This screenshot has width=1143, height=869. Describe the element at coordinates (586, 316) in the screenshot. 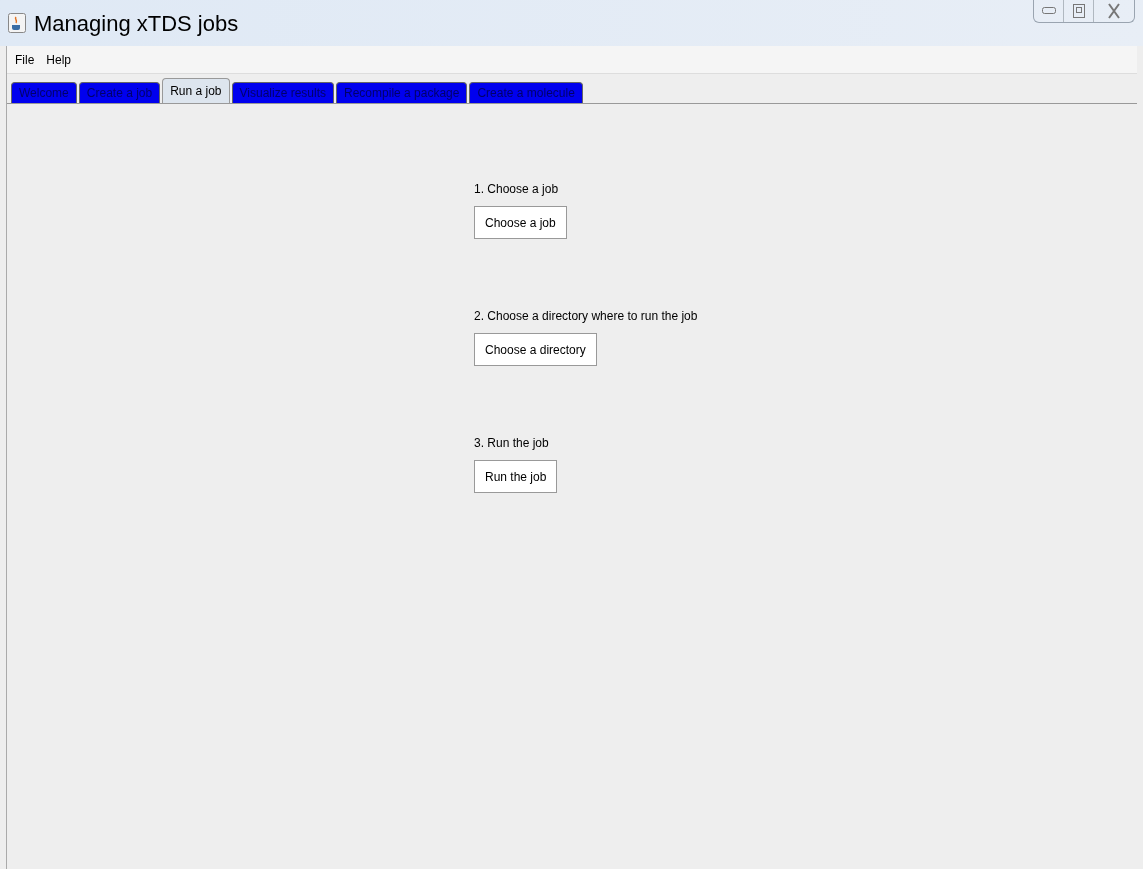

I see `step-label: 2. Choose a directory where to run the job` at that location.